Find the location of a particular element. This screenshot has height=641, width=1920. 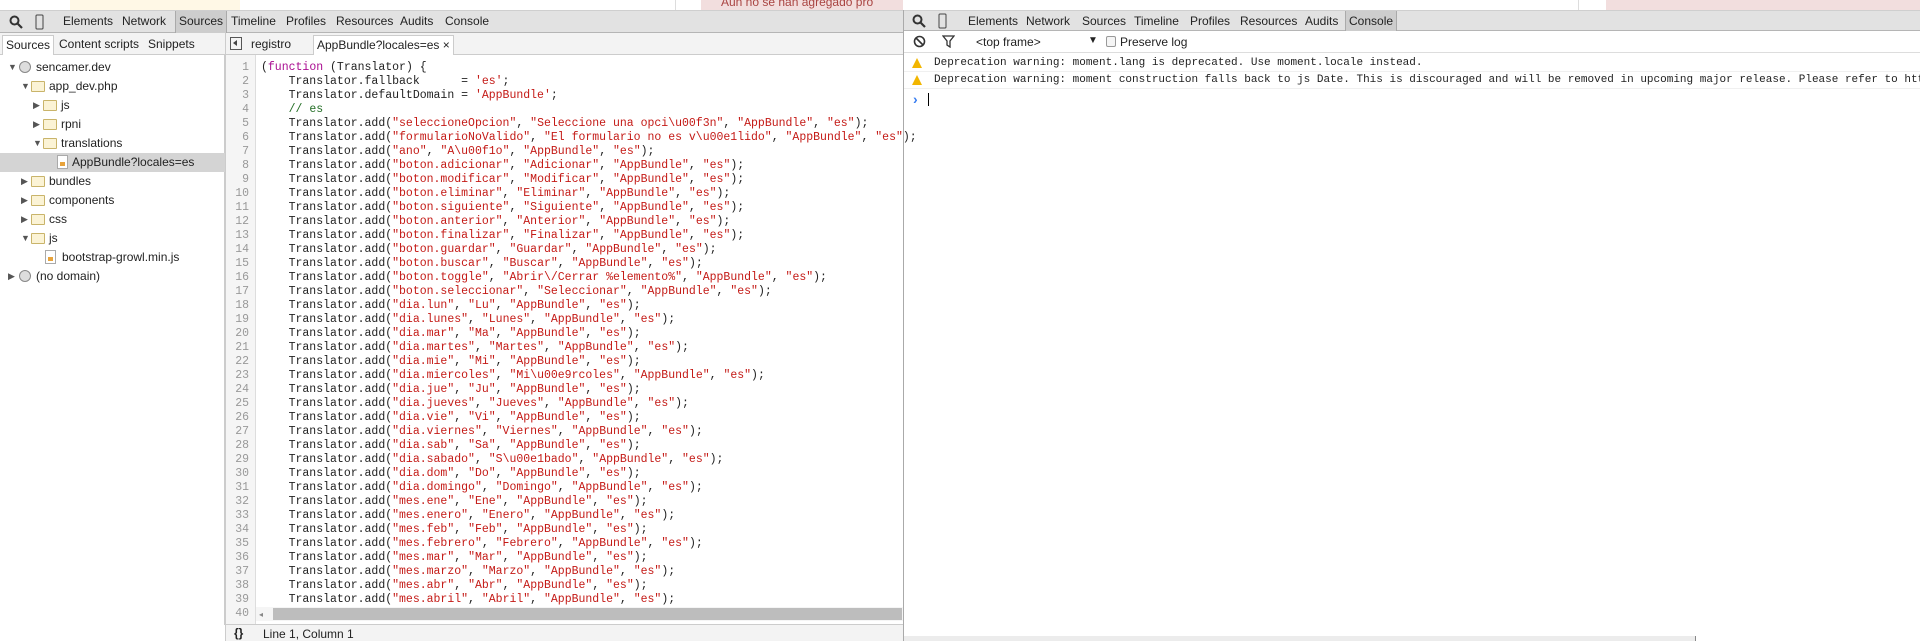

tree-item: ▶ css is located at coordinates (112, 219).